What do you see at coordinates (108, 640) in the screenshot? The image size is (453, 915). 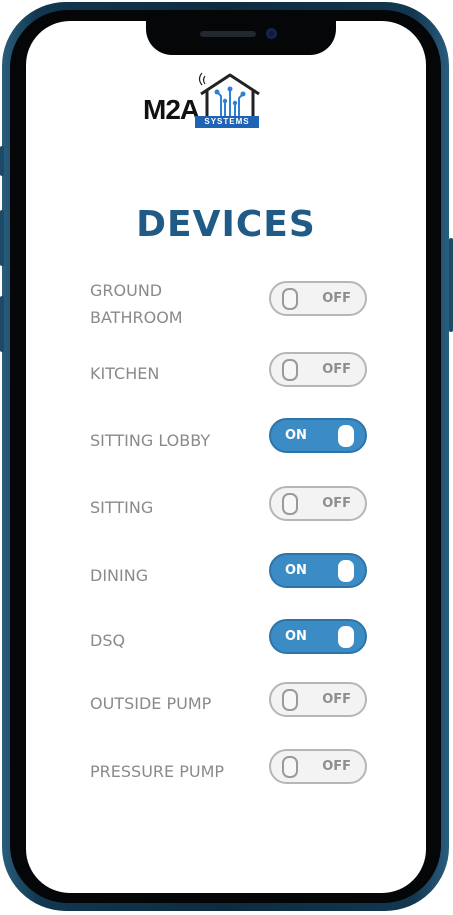 I see `device-label: DSQ` at bounding box center [108, 640].